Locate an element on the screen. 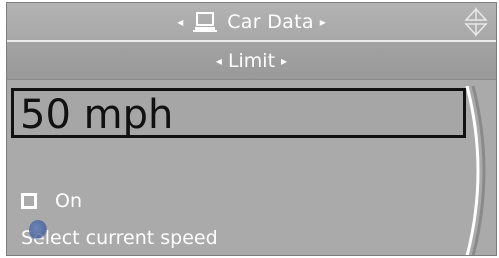 The image size is (499, 258). up-down-controller-icon is located at coordinates (476, 22).